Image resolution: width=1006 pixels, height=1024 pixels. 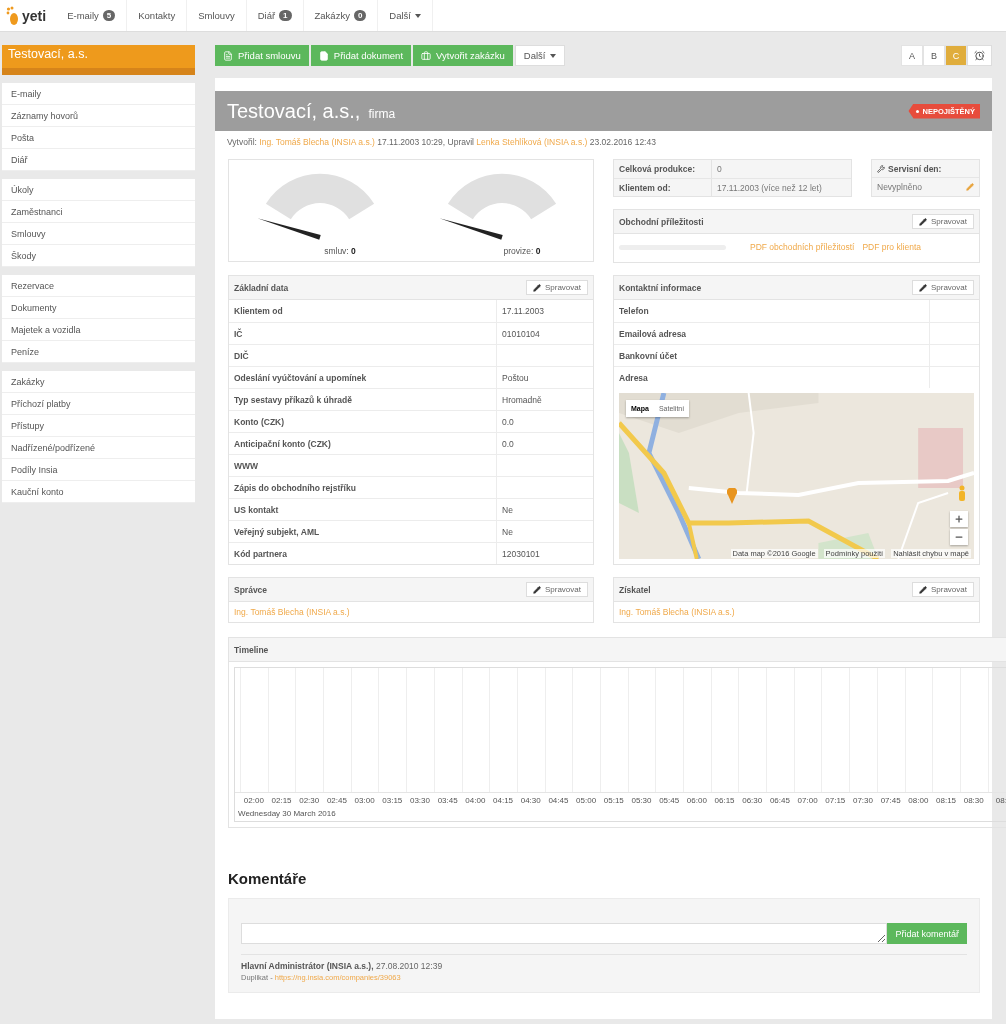 What do you see at coordinates (363, 333) in the screenshot?
I see `field-label: IČ` at bounding box center [363, 333].